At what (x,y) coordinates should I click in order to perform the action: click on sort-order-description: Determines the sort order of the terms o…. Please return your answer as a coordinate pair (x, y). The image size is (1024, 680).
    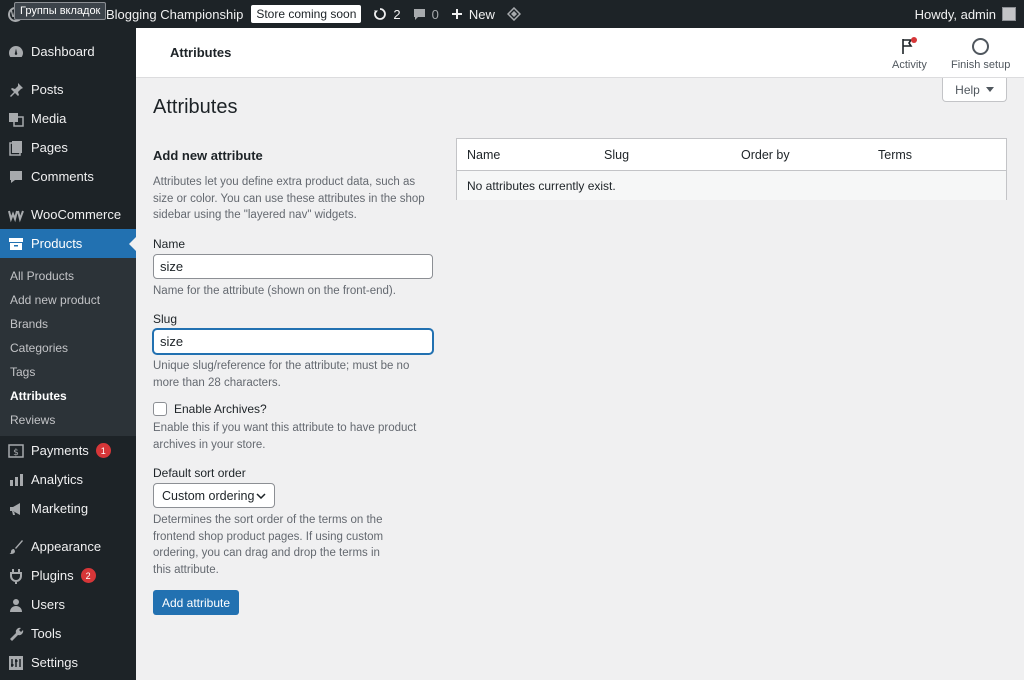
    Looking at the image, I should click on (268, 545).